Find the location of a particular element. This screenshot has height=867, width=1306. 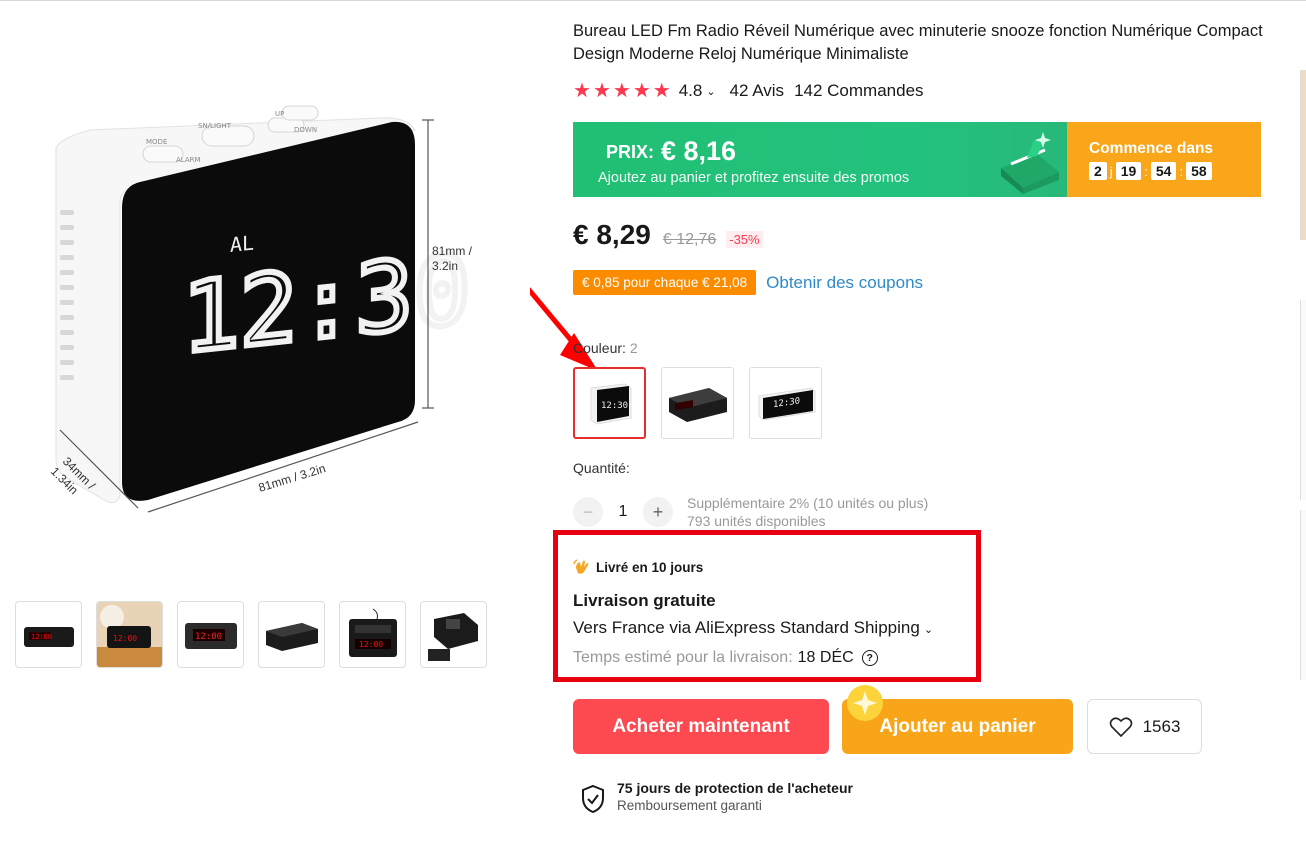

countdown-label: Commence dans is located at coordinates (1151, 148).